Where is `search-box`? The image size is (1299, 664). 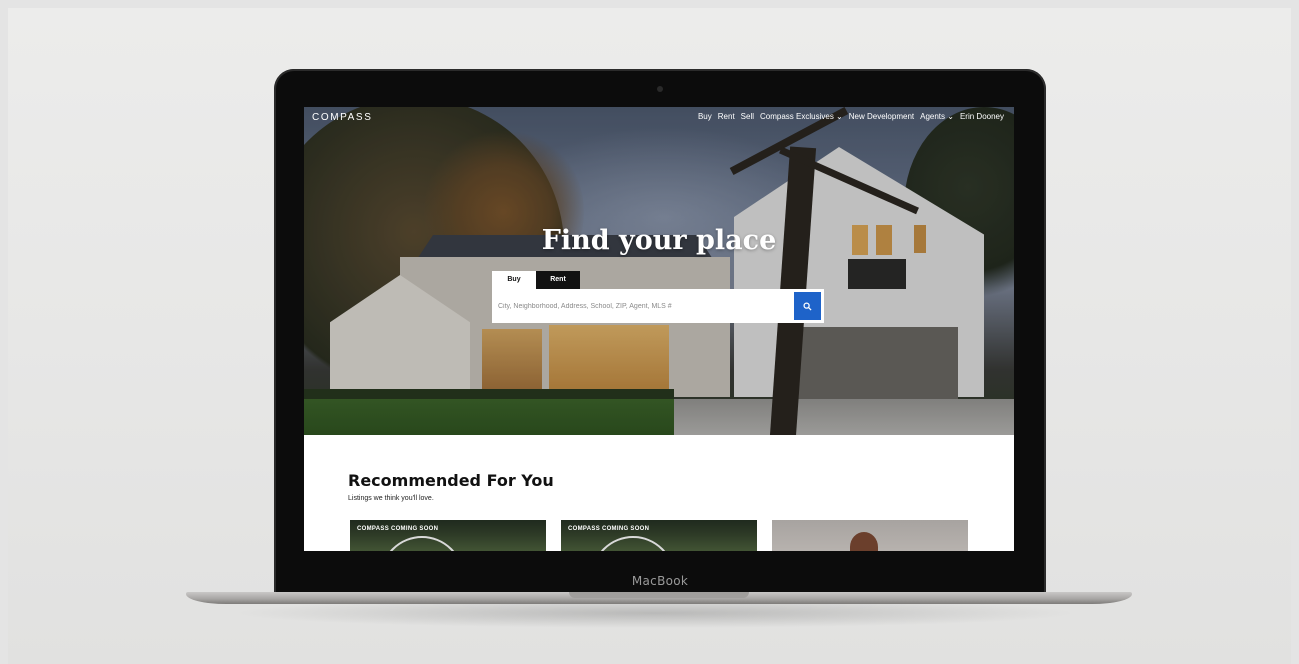 search-box is located at coordinates (658, 306).